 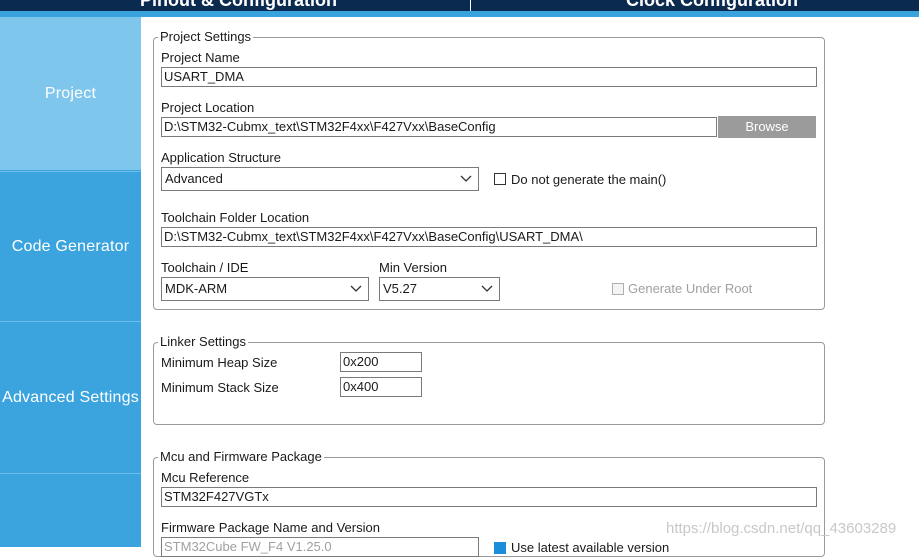 I want to click on sidebar: Project Code Generator Advanced Settings, so click(x=70, y=282).